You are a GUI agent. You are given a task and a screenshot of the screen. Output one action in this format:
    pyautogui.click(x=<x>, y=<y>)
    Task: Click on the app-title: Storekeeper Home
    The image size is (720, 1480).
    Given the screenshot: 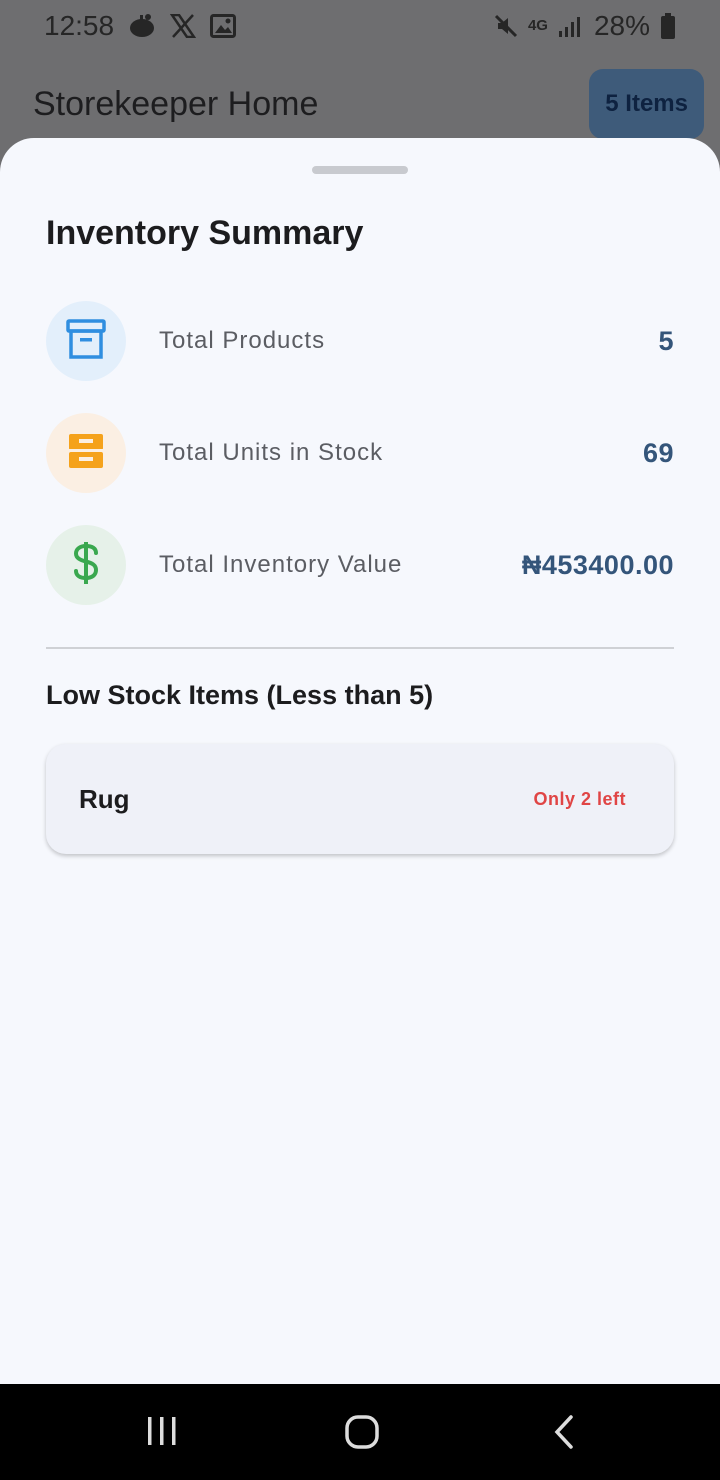 What is the action you would take?
    pyautogui.click(x=176, y=103)
    